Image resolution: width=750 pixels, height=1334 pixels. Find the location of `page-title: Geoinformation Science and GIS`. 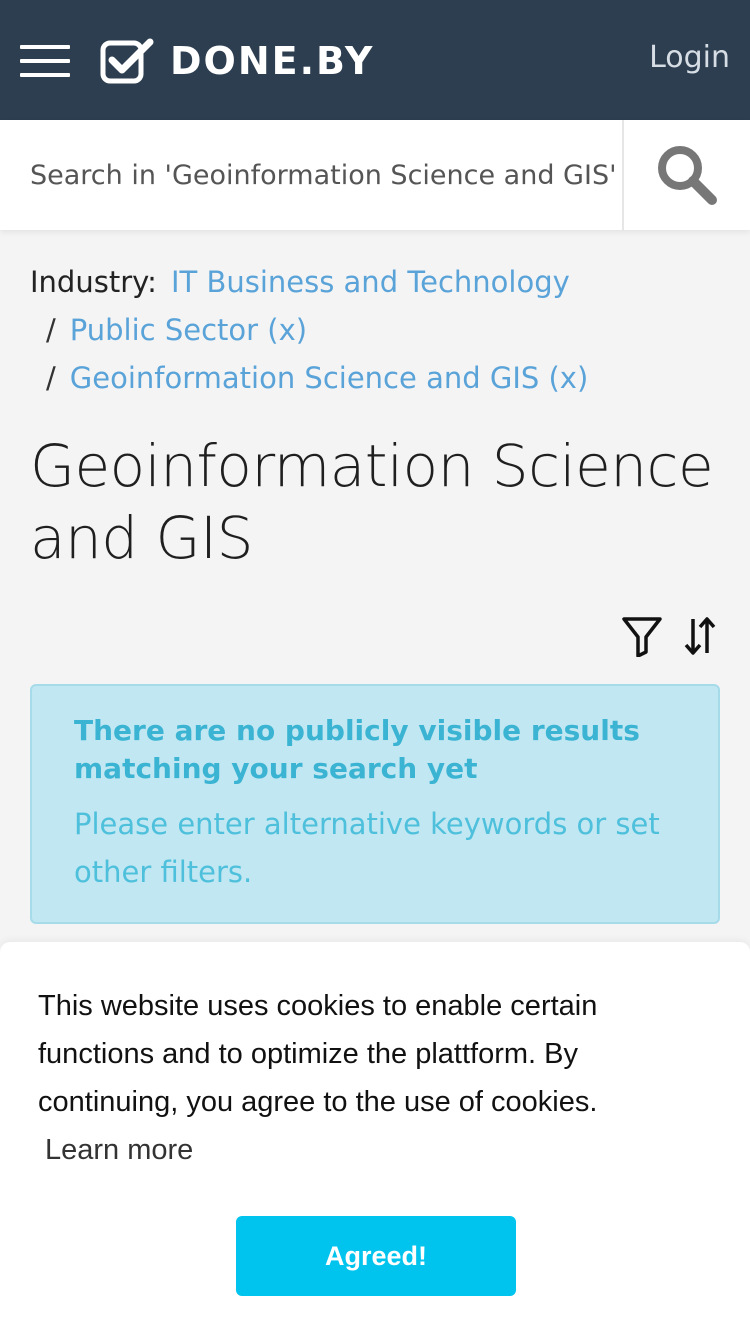

page-title: Geoinformation Science and GIS is located at coordinates (372, 502).